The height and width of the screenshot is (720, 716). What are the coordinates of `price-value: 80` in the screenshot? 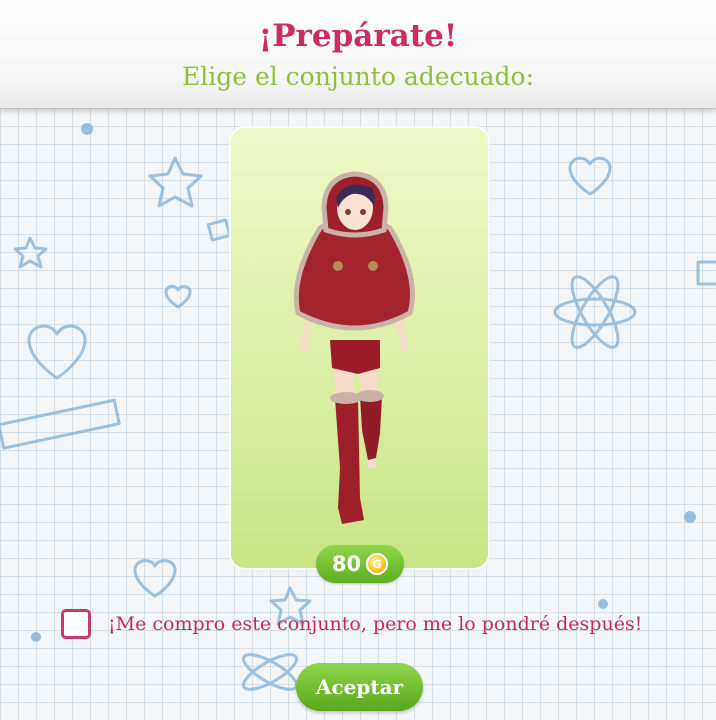 It's located at (346, 564).